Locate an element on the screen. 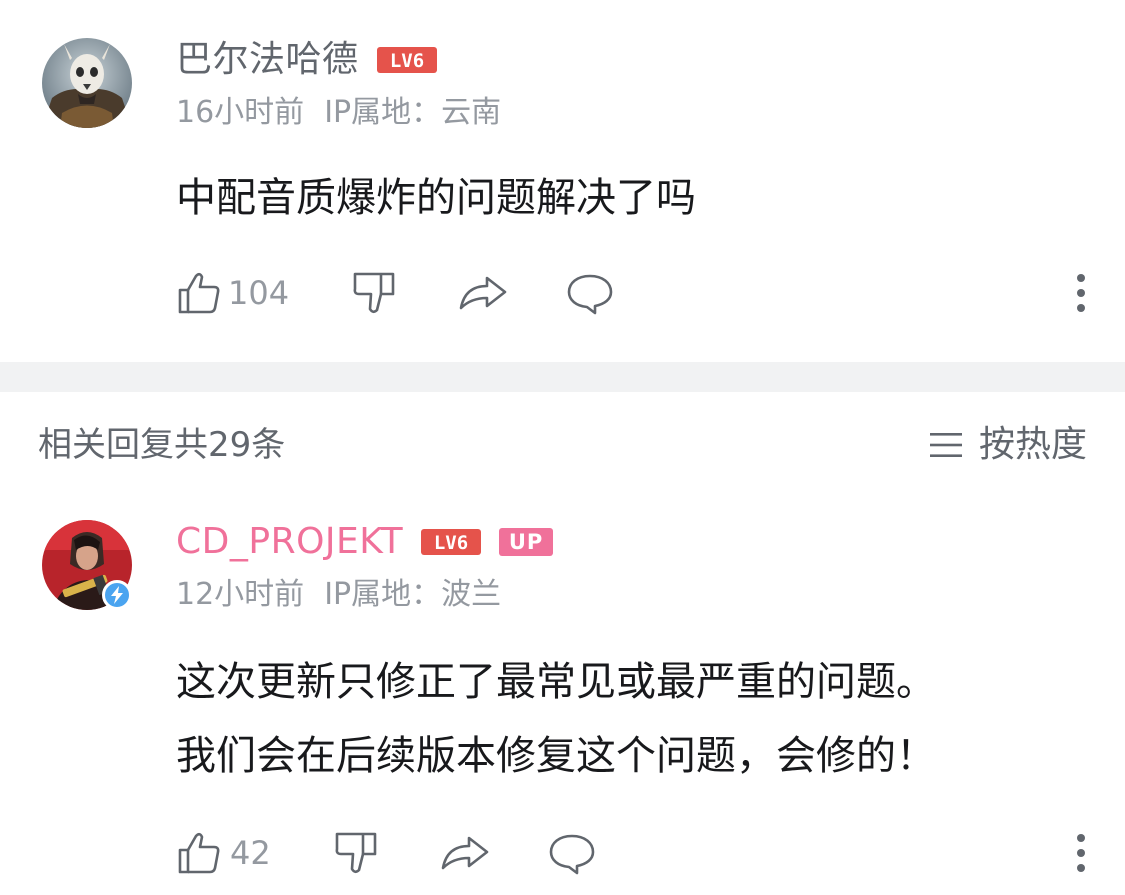 The width and height of the screenshot is (1125, 895). sort-button: 按热度 is located at coordinates (1008, 445).